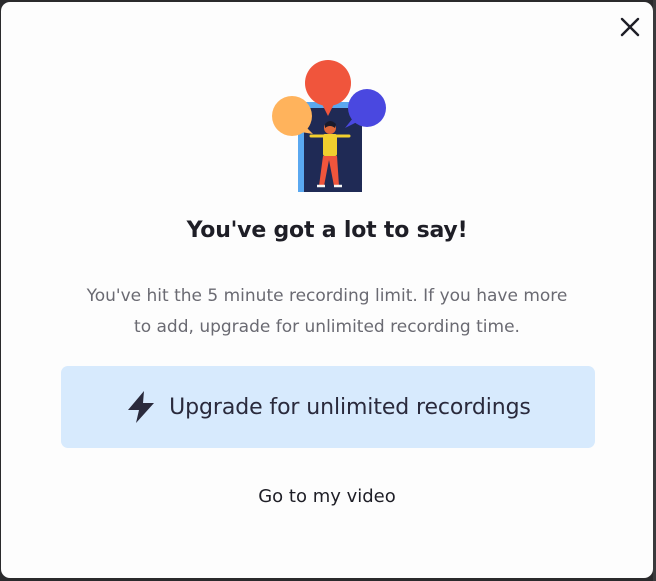 The height and width of the screenshot is (581, 656). What do you see at coordinates (327, 230) in the screenshot?
I see `dialog-title: You've got a lot to say!` at bounding box center [327, 230].